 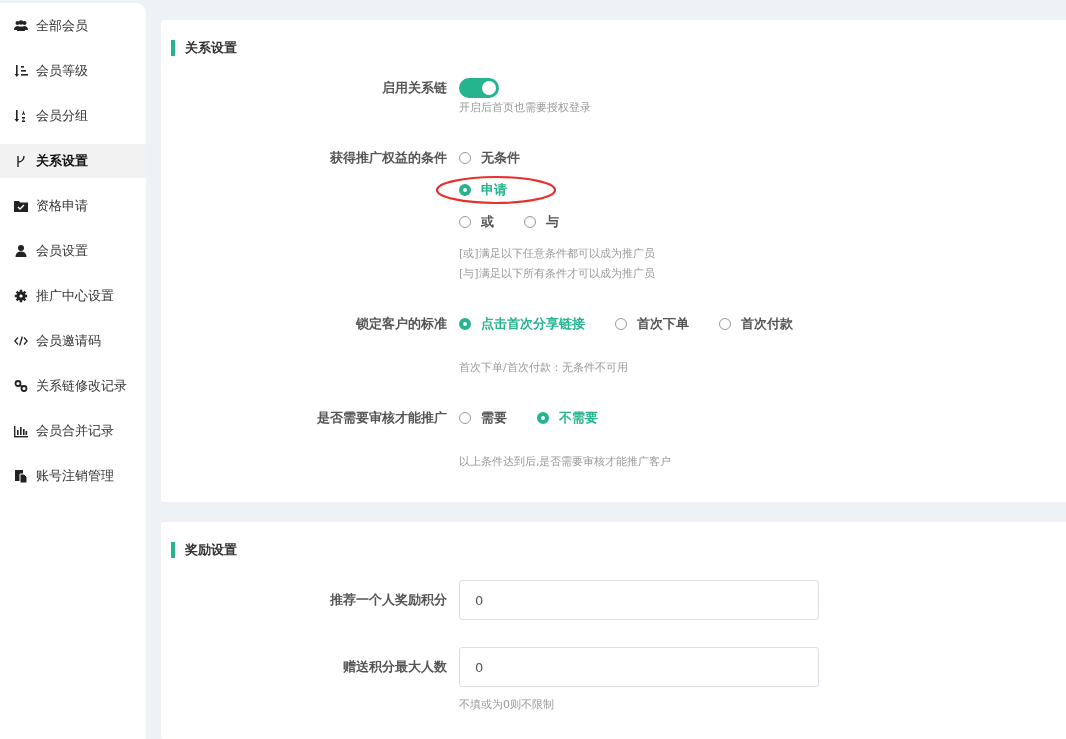 I want to click on radio-label: 首次下单, so click(x=663, y=324).